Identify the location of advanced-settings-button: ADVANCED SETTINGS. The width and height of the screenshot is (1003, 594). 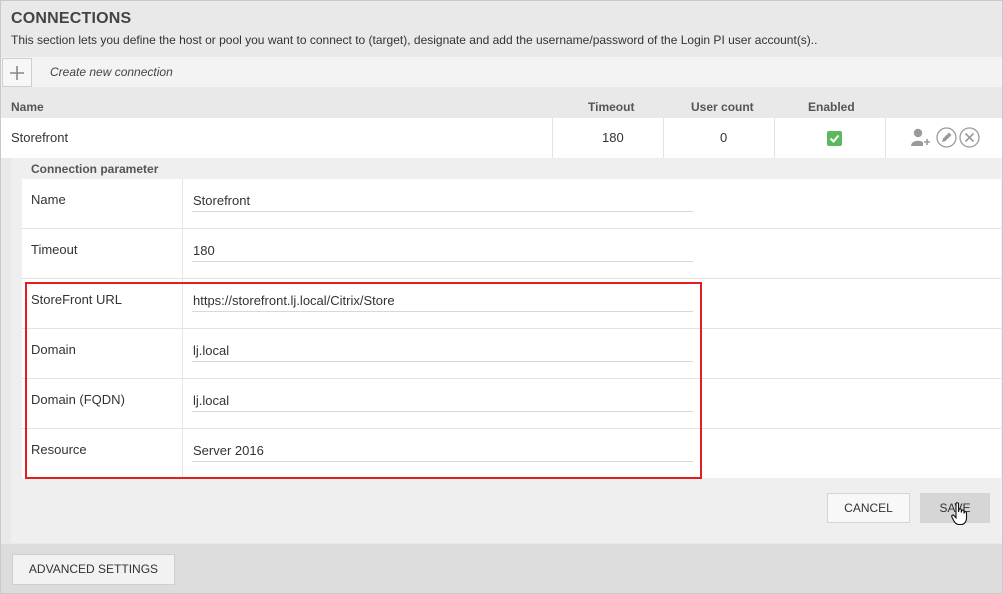
(93, 569).